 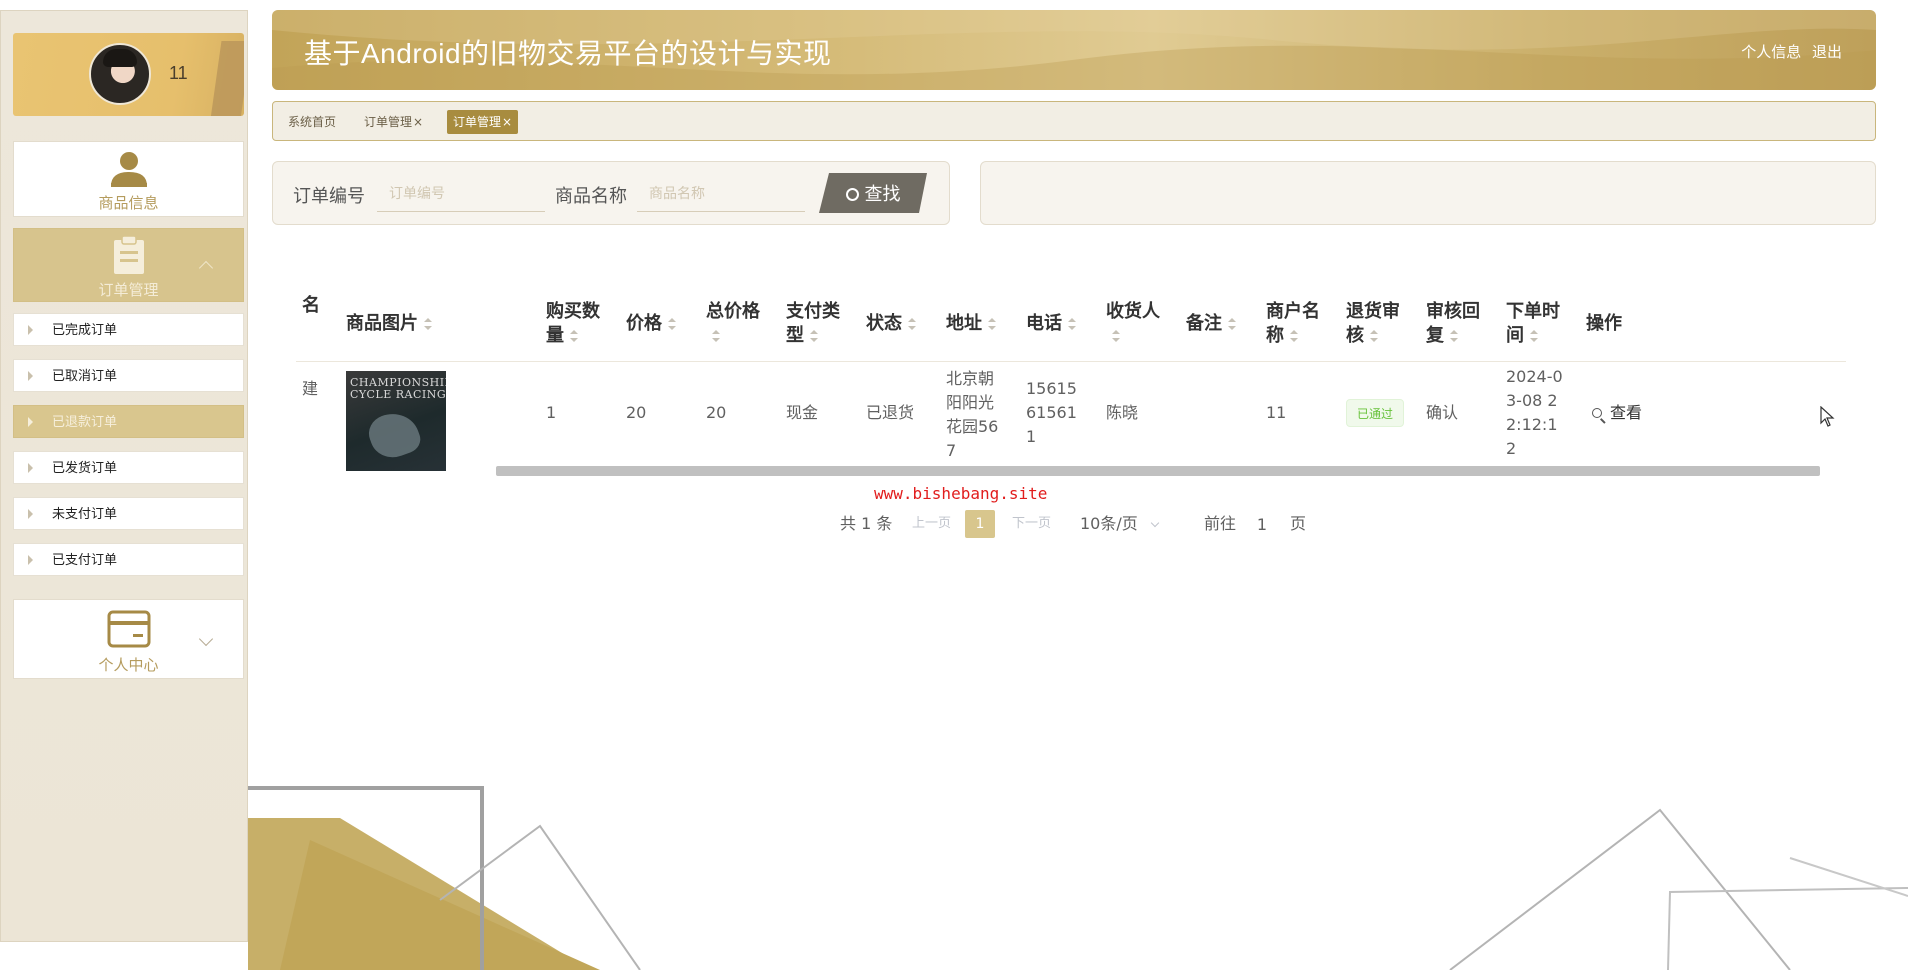 What do you see at coordinates (651, 324) in the screenshot?
I see `col-price: 价格` at bounding box center [651, 324].